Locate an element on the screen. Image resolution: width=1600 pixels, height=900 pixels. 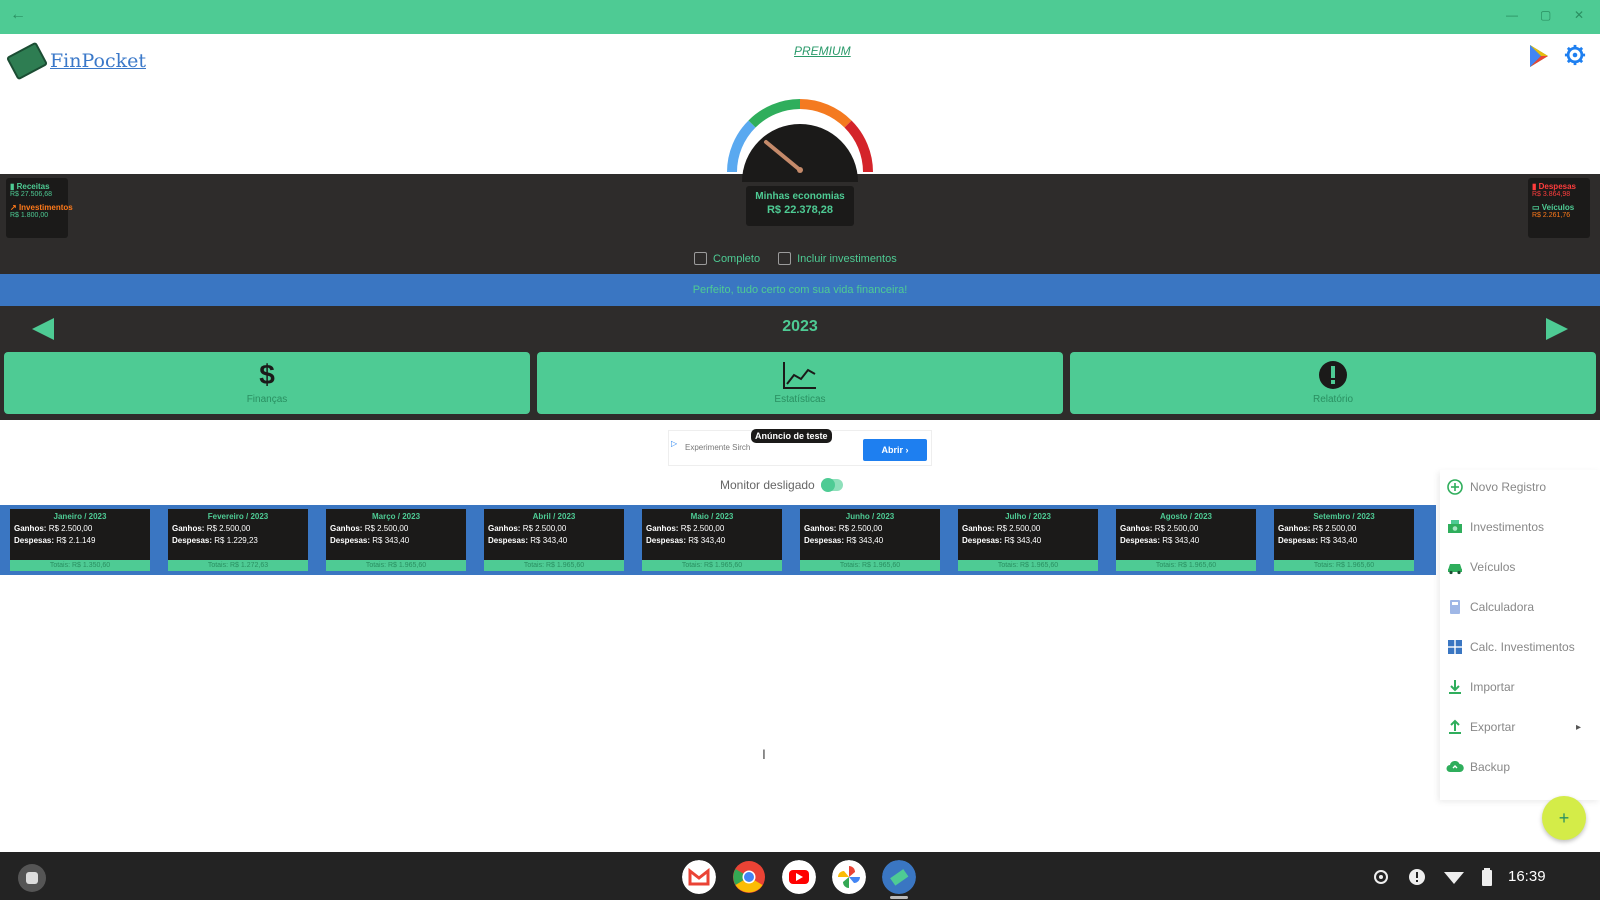
system-clock: 16:39 is located at coordinates (1527, 876).